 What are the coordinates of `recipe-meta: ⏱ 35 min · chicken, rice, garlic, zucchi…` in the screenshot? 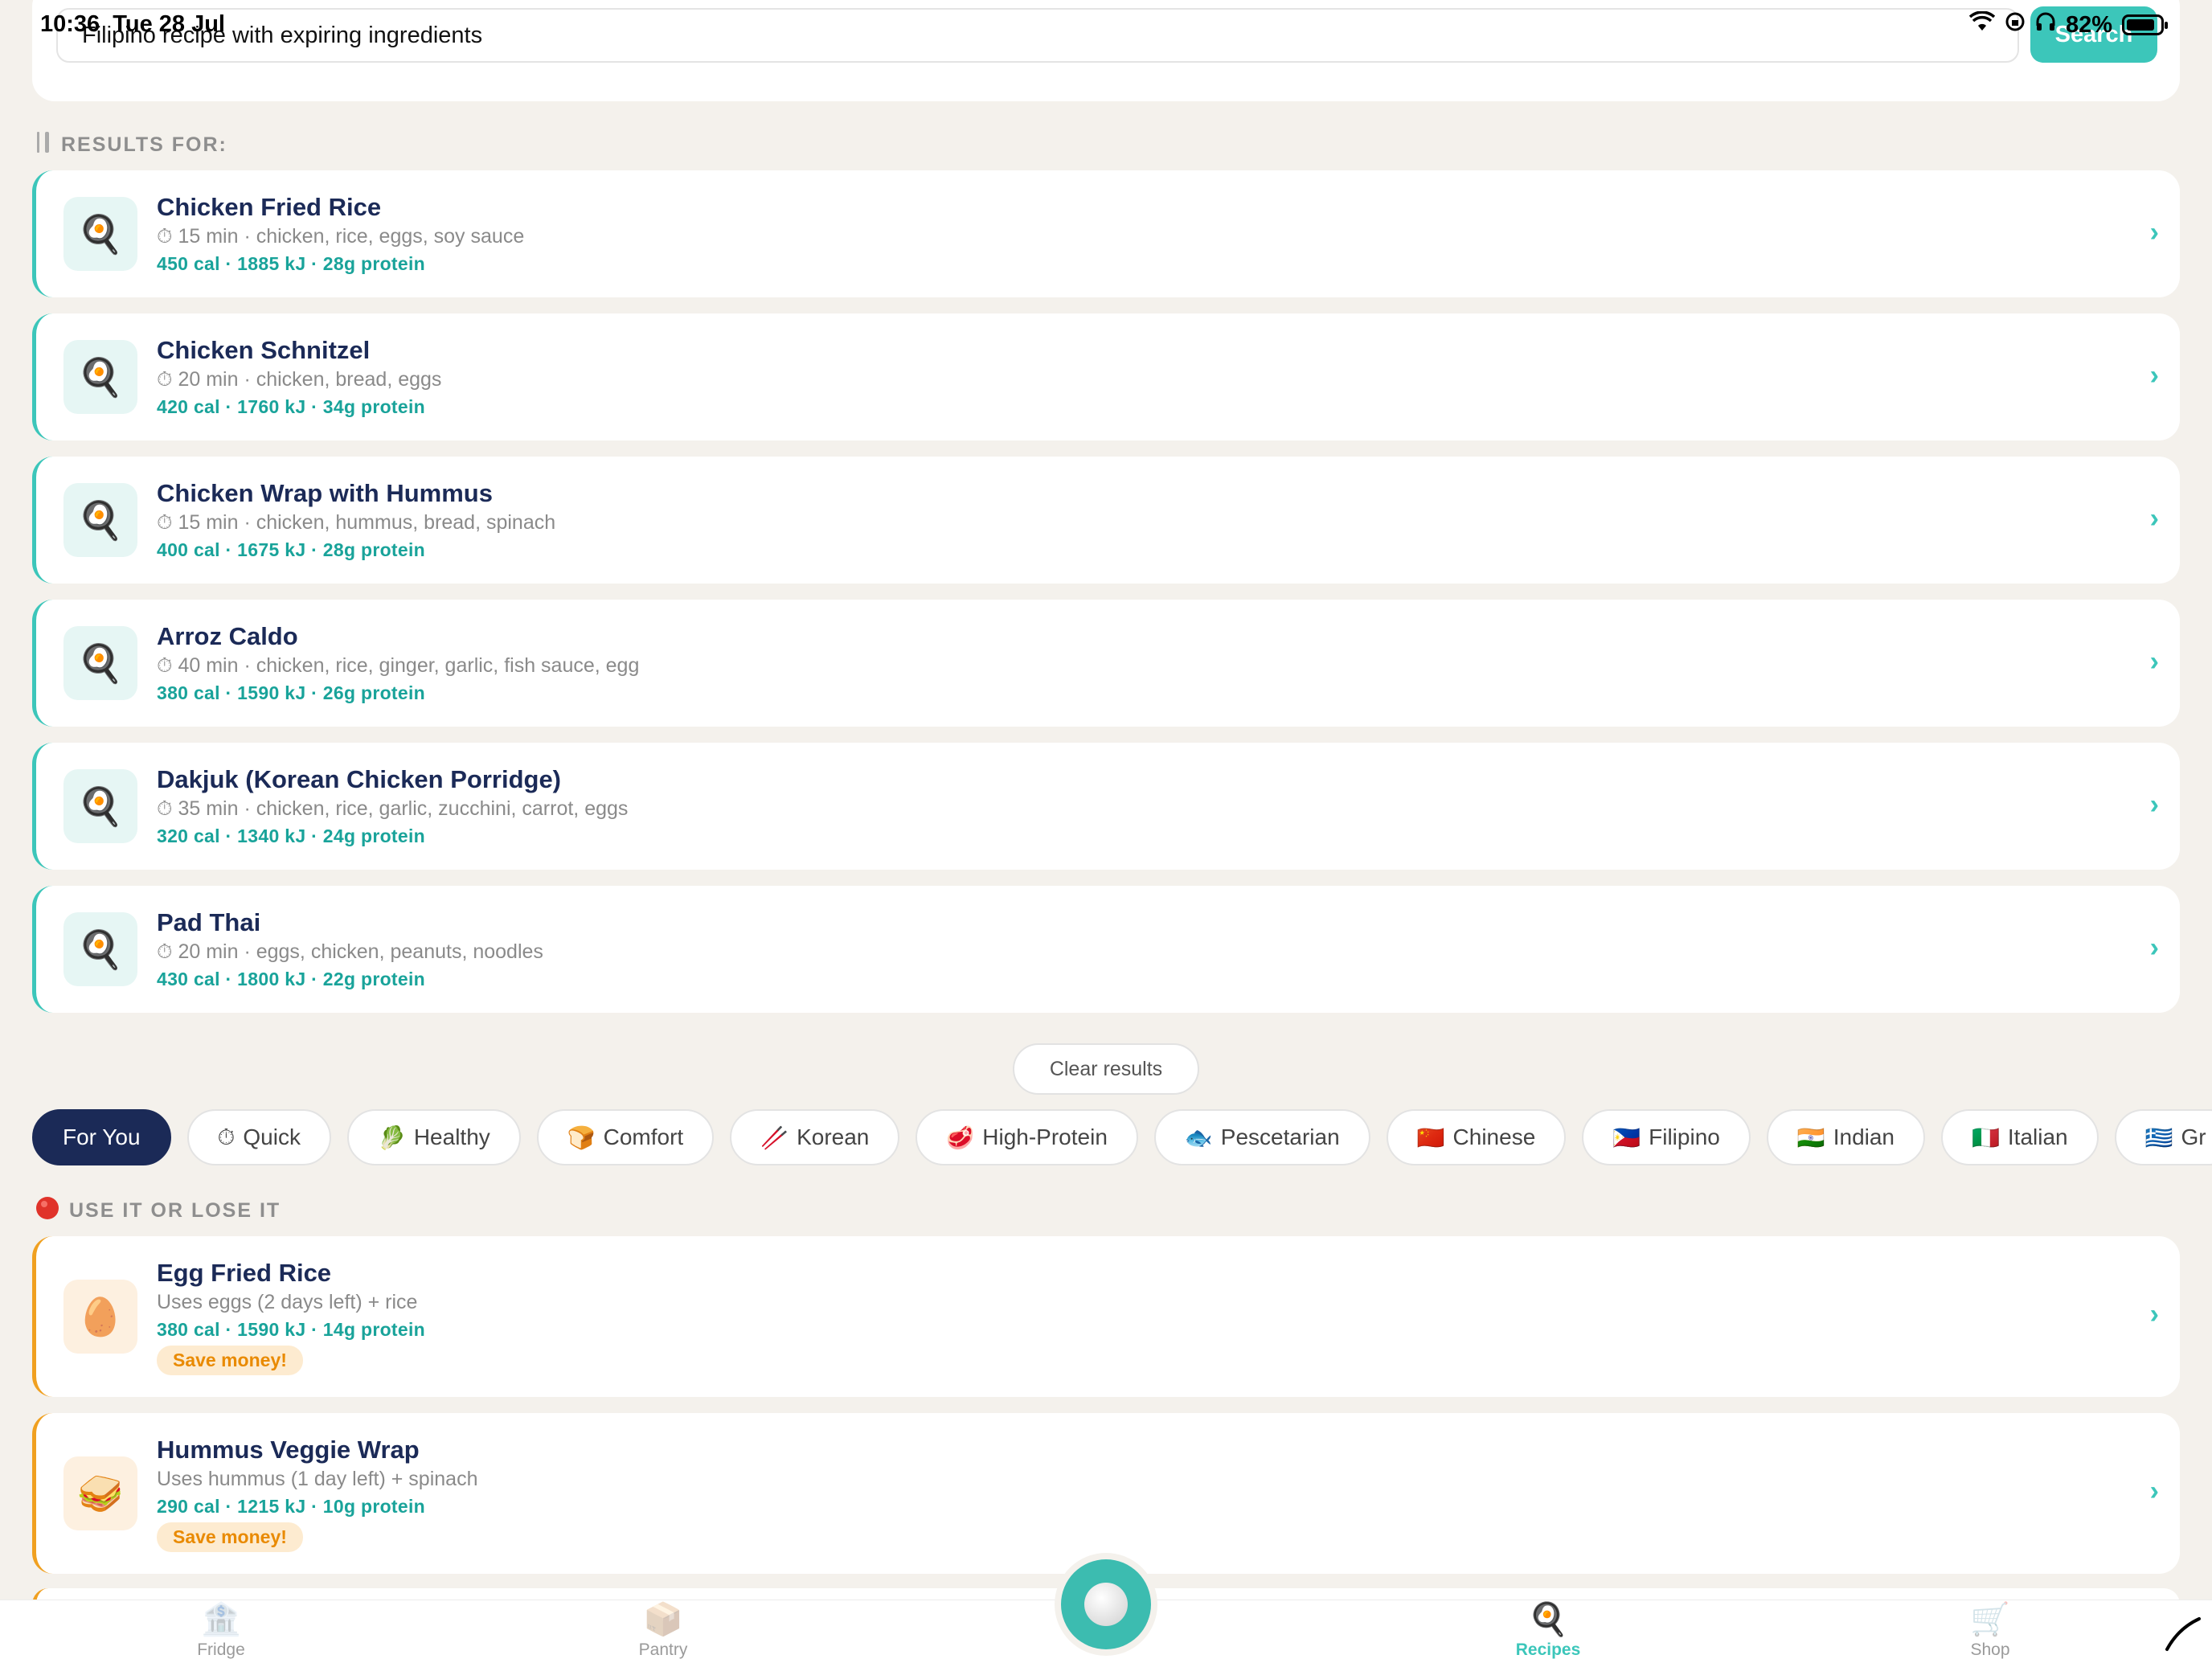 It's located at (392, 809).